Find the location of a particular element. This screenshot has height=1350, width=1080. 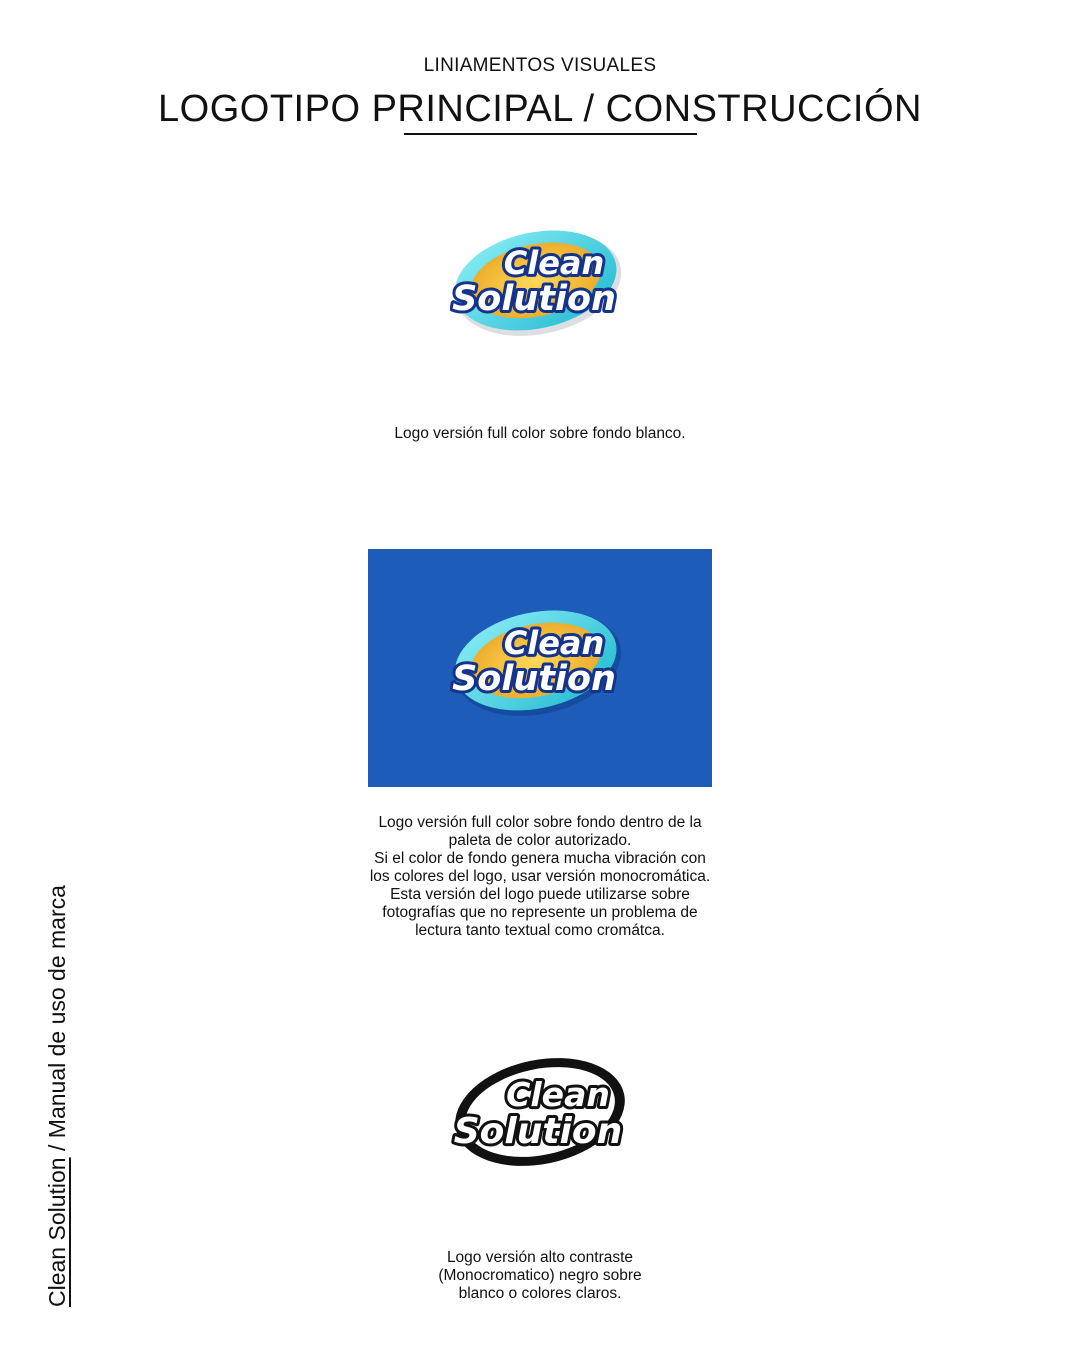

side-label-brand: Clean Solution is located at coordinates (57, 1232).